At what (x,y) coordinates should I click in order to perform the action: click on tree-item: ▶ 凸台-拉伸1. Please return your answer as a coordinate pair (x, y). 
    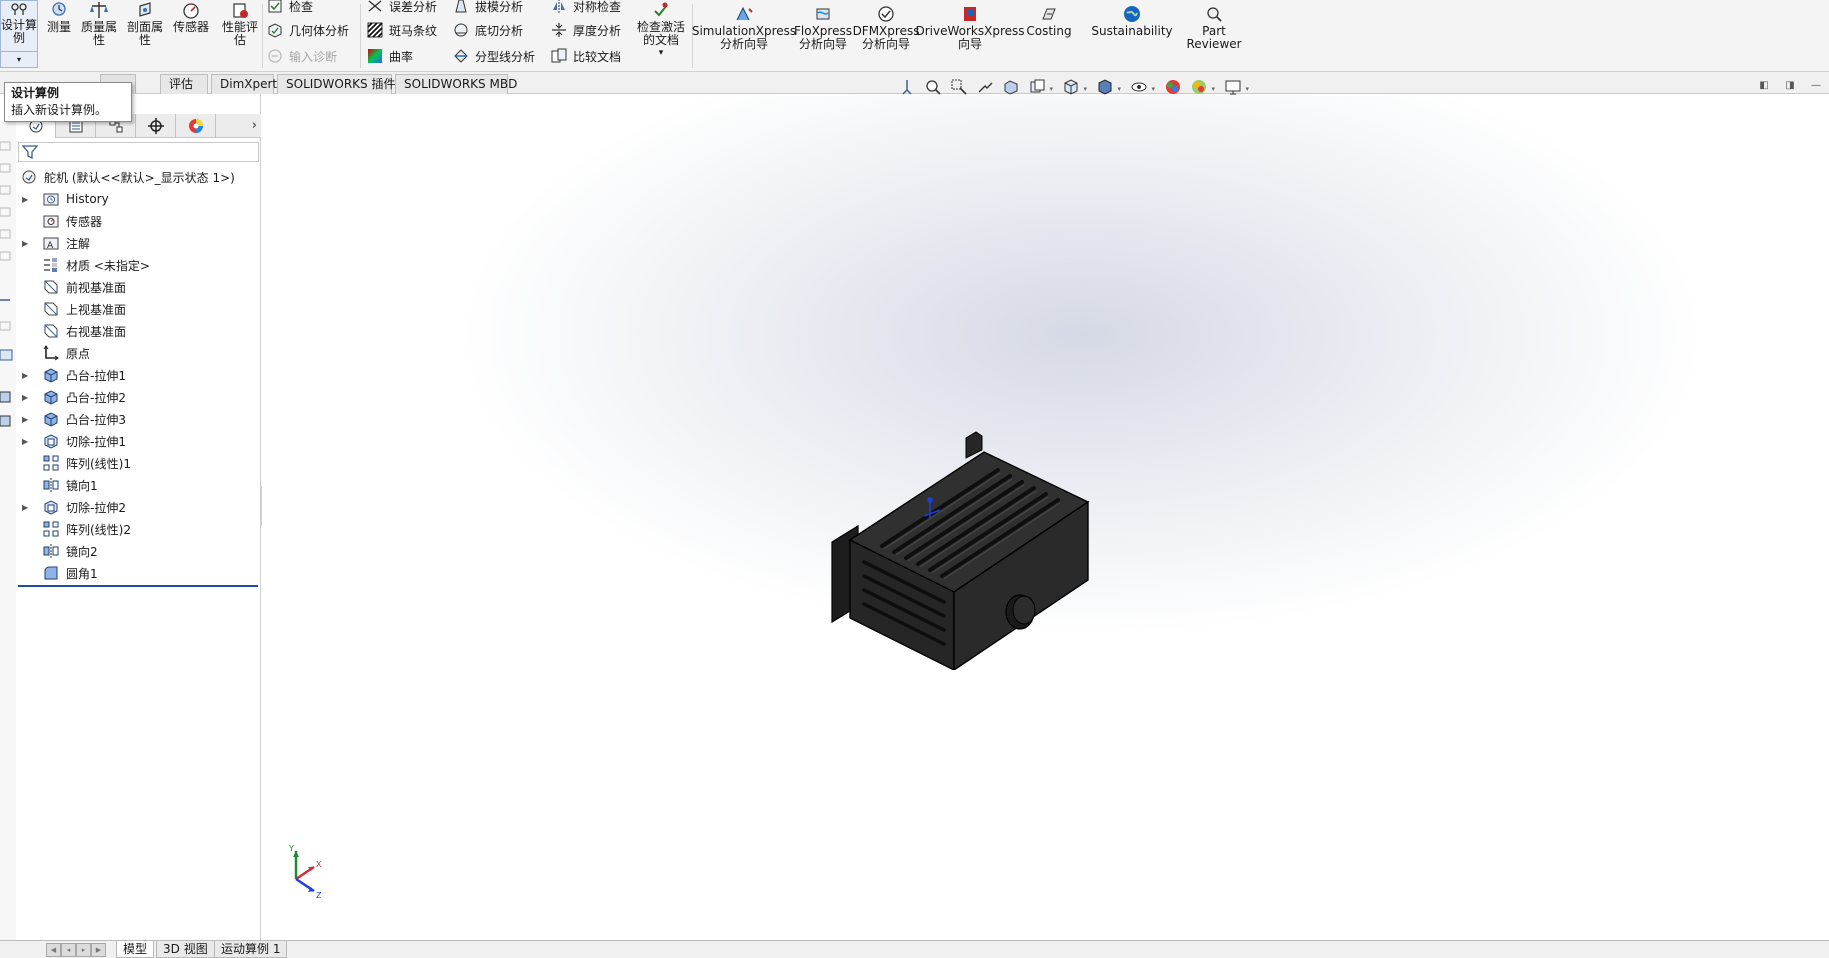
    Looking at the image, I should click on (138, 375).